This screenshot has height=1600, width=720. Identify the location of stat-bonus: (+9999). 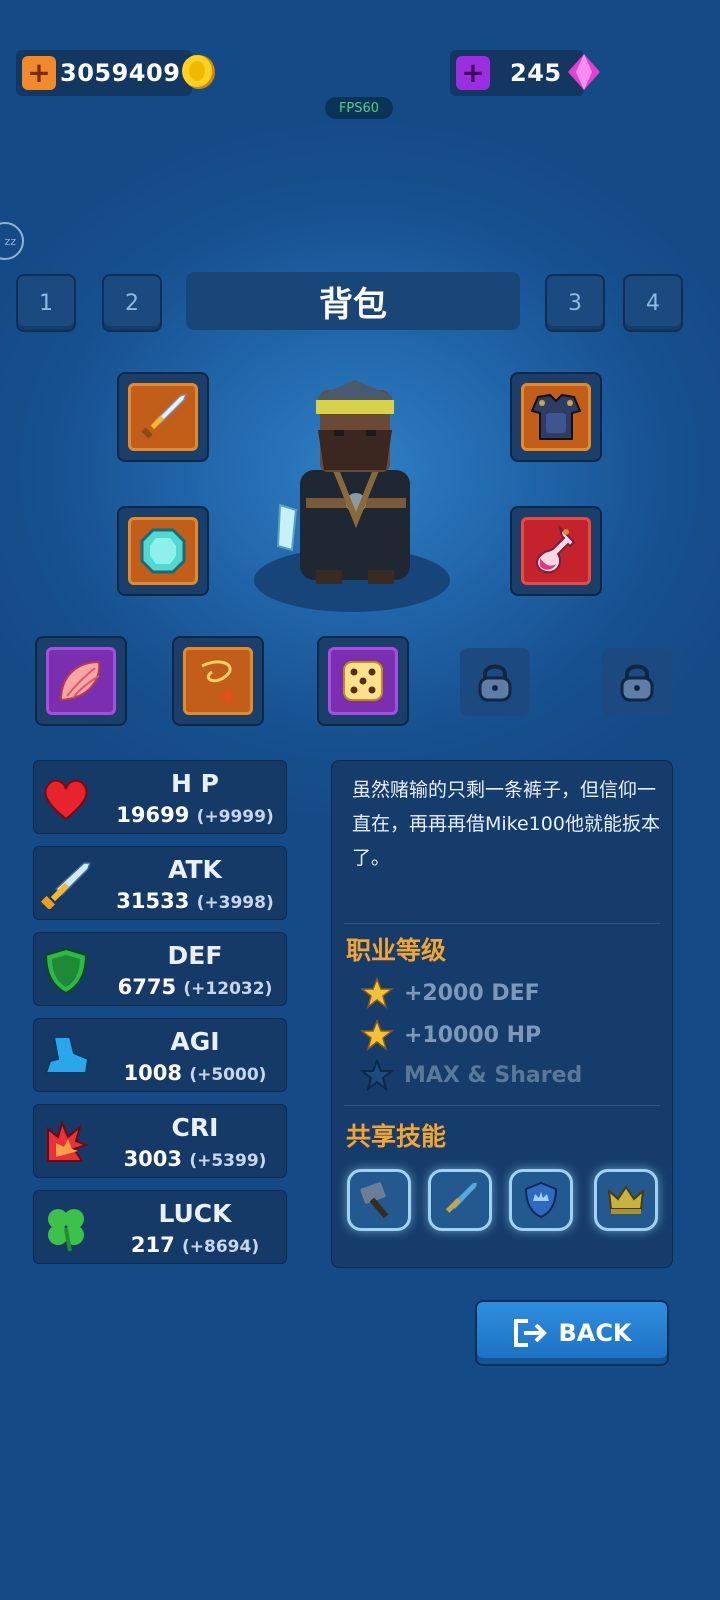
(235, 817).